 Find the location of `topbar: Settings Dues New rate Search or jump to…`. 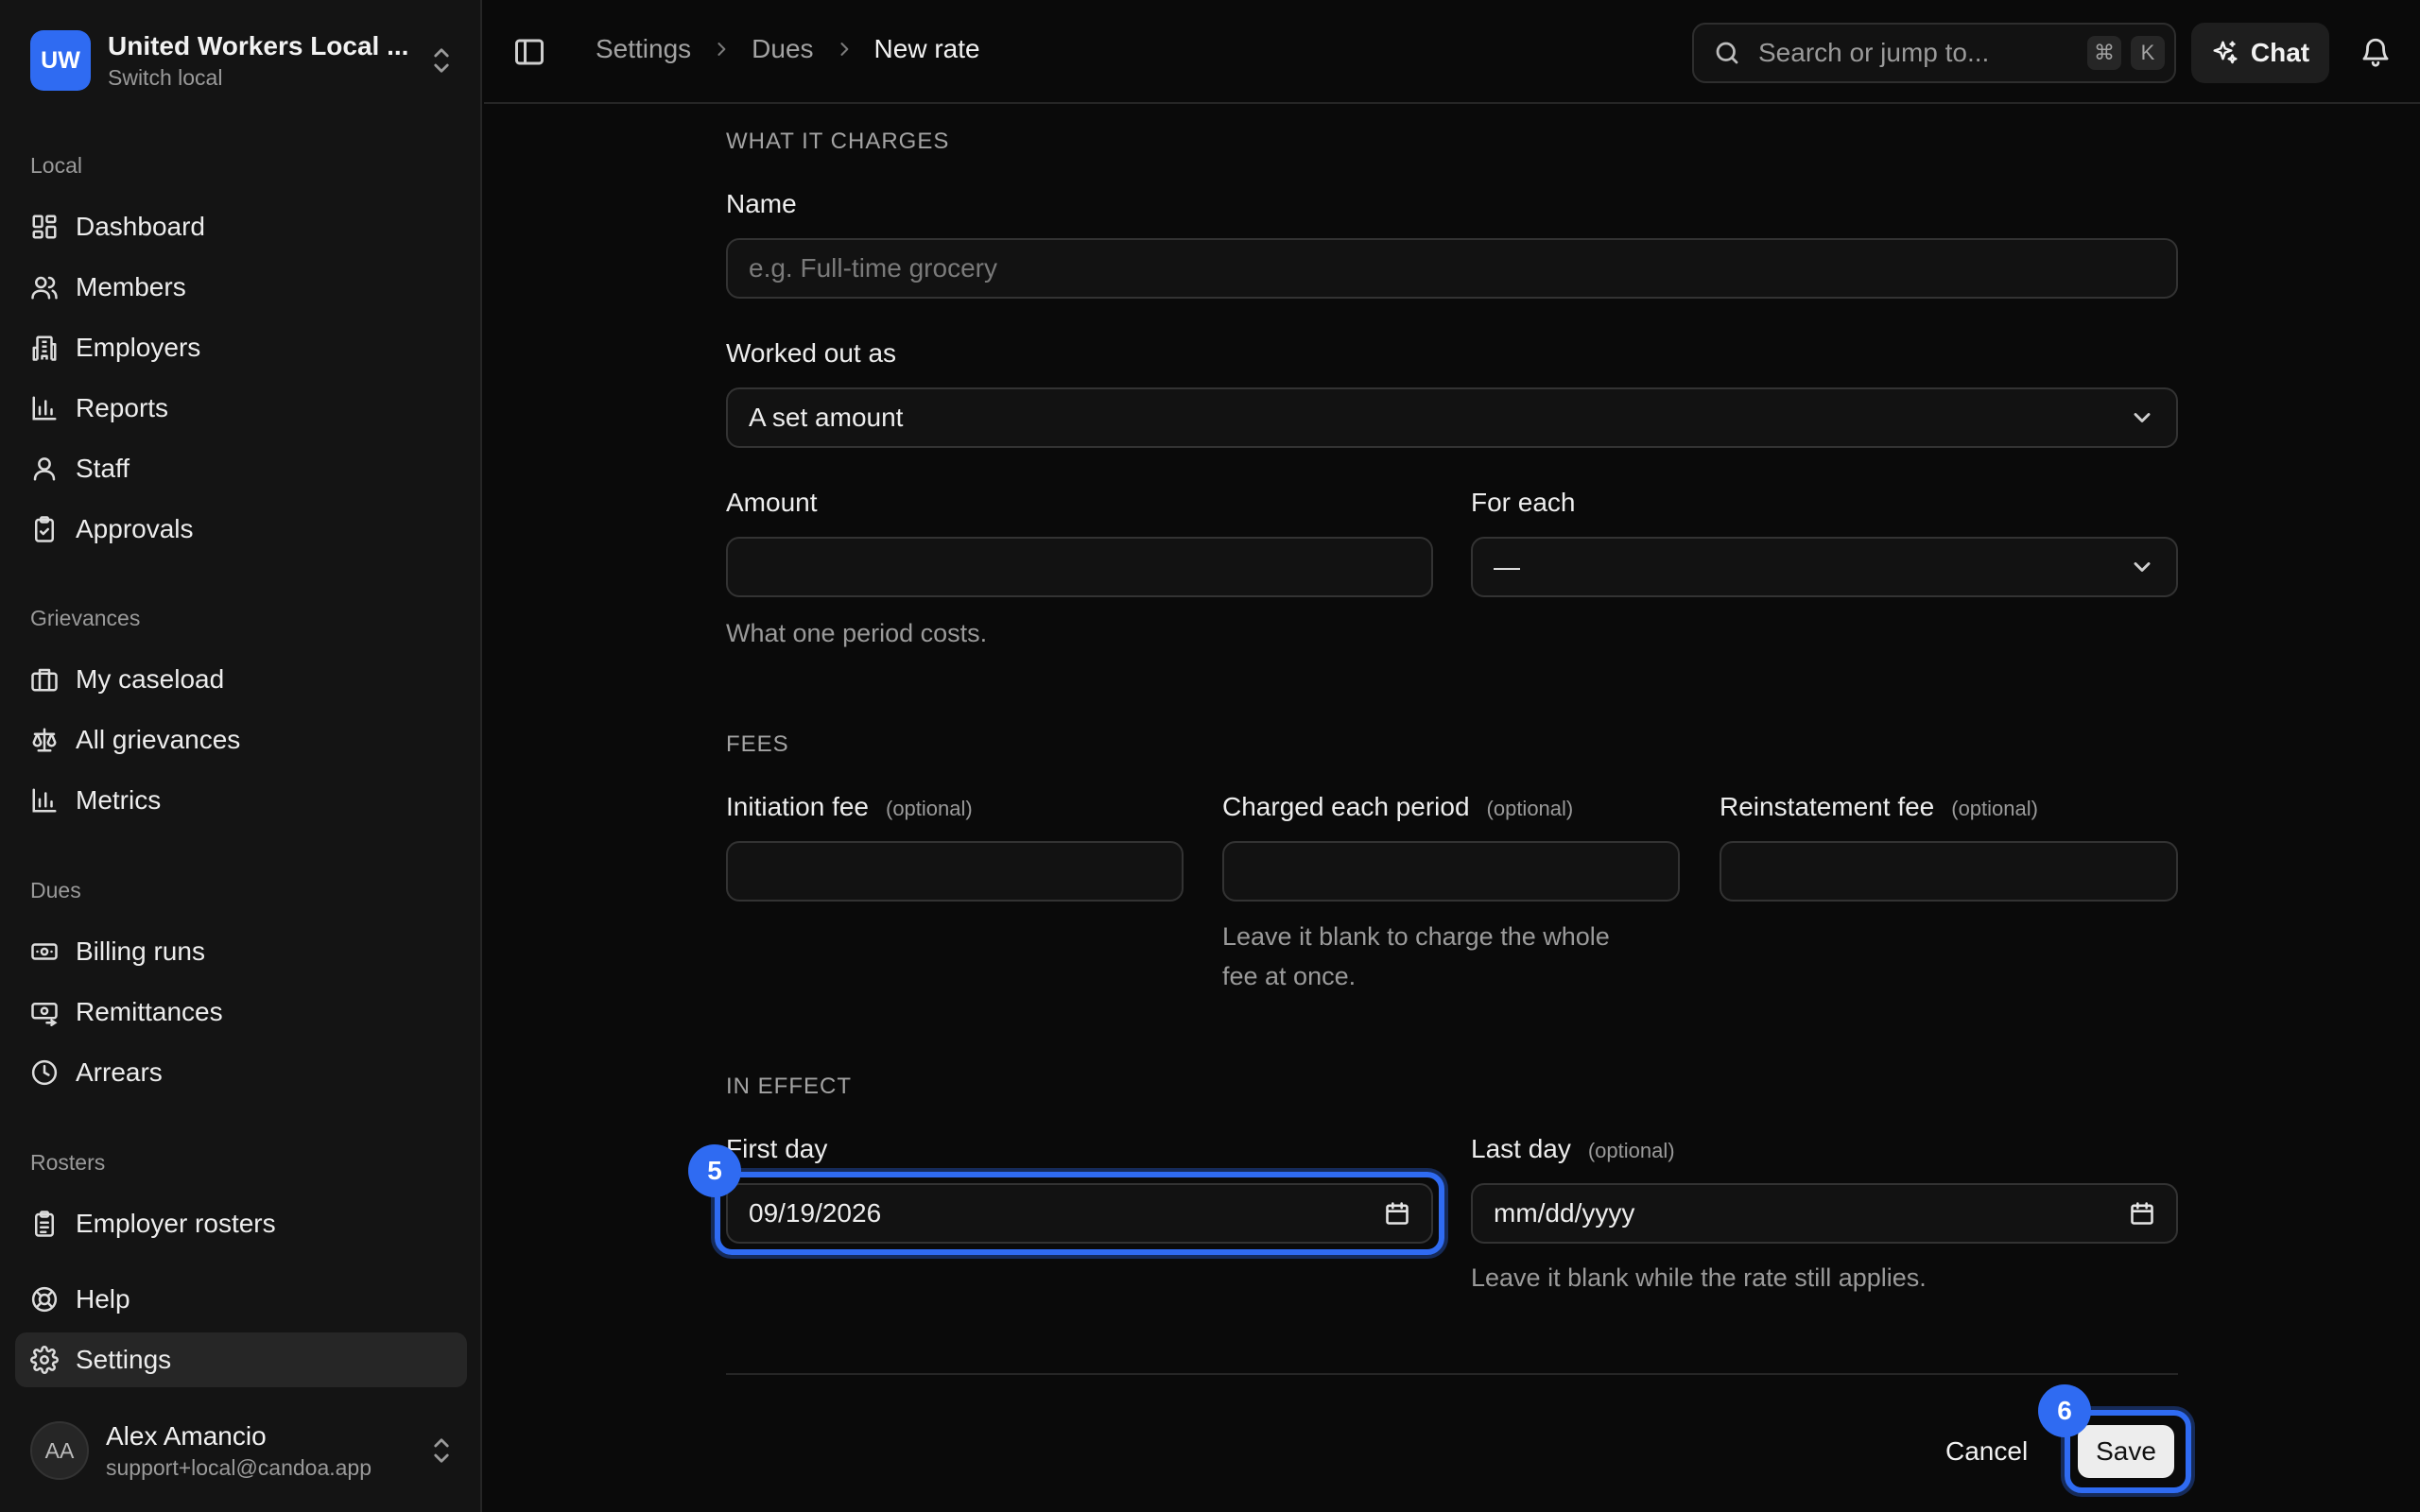

topbar: Settings Dues New rate Search or jump to… is located at coordinates (1452, 52).